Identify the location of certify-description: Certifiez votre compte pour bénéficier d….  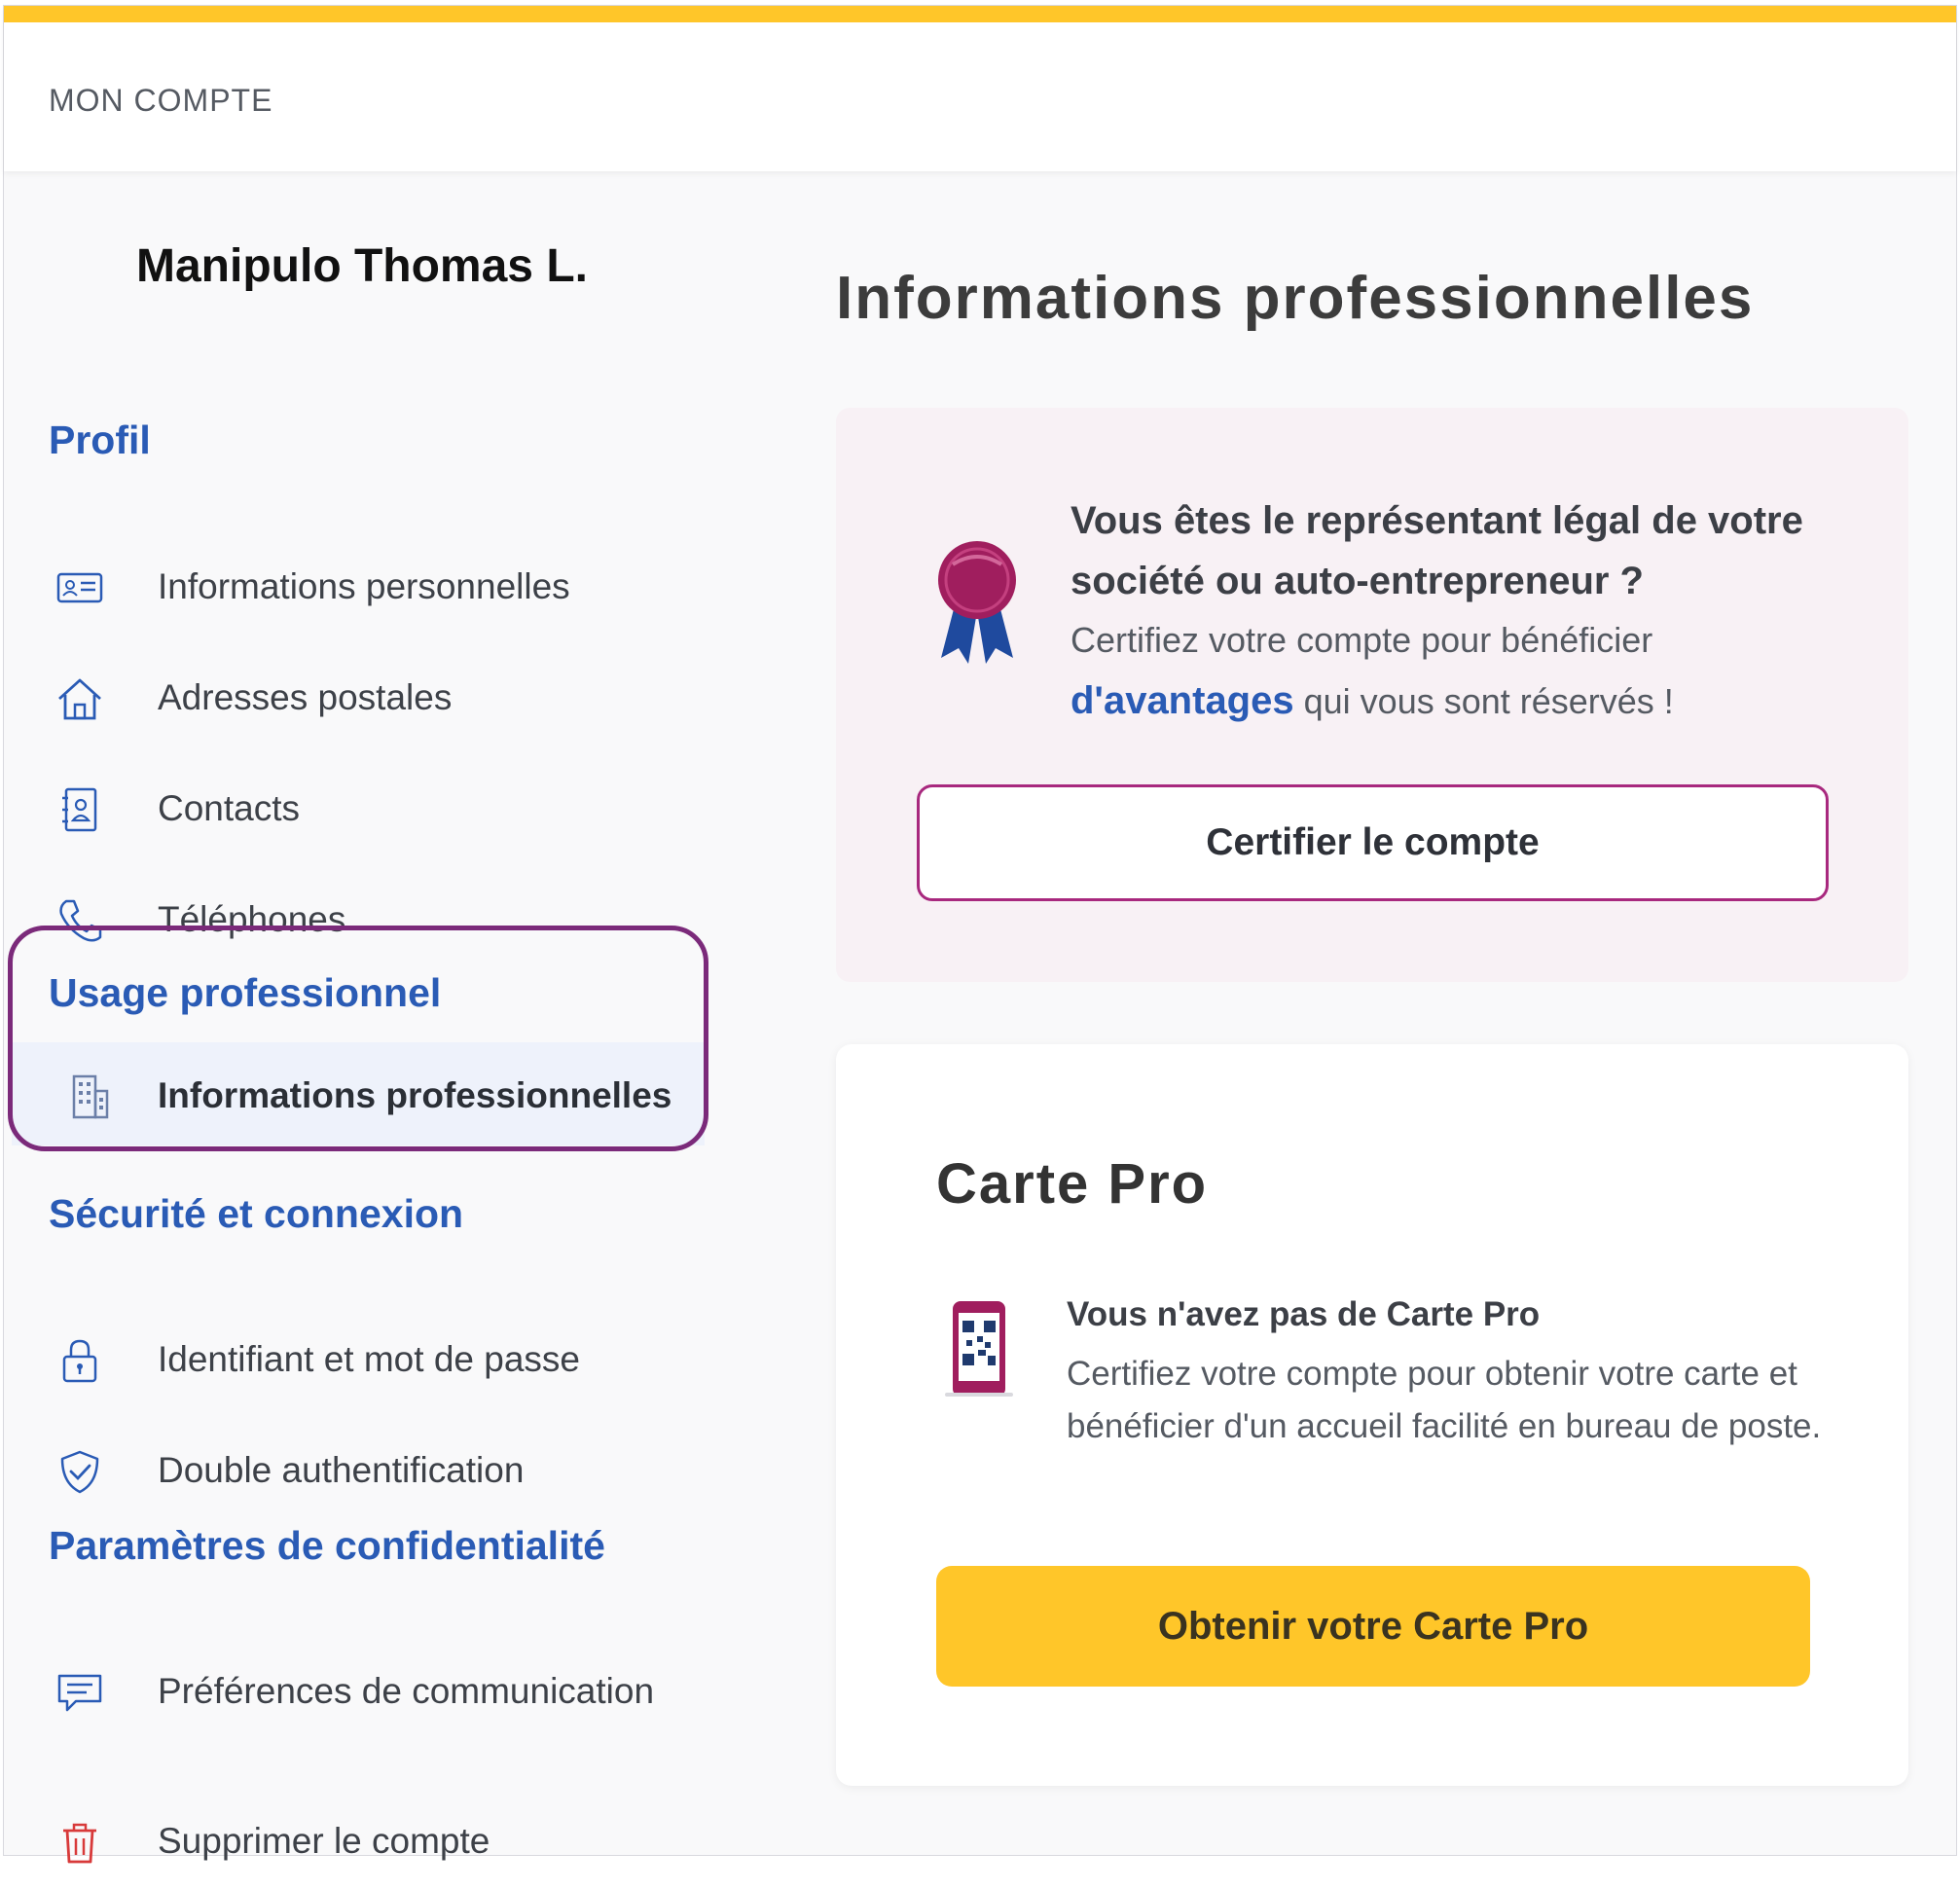
(1460, 671).